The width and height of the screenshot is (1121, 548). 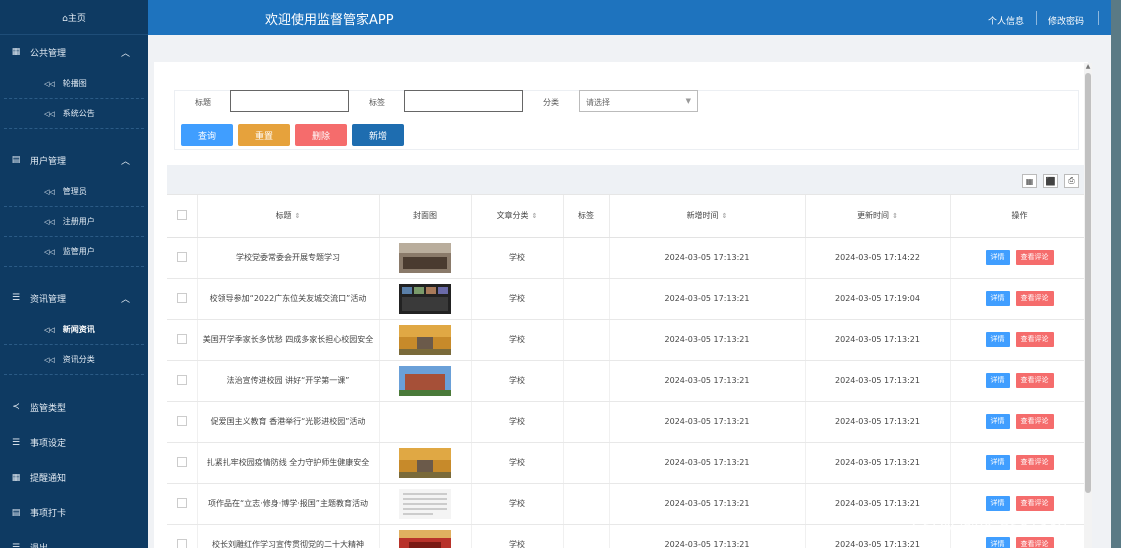 What do you see at coordinates (297, 216) in the screenshot?
I see `sort-icon: ⇕` at bounding box center [297, 216].